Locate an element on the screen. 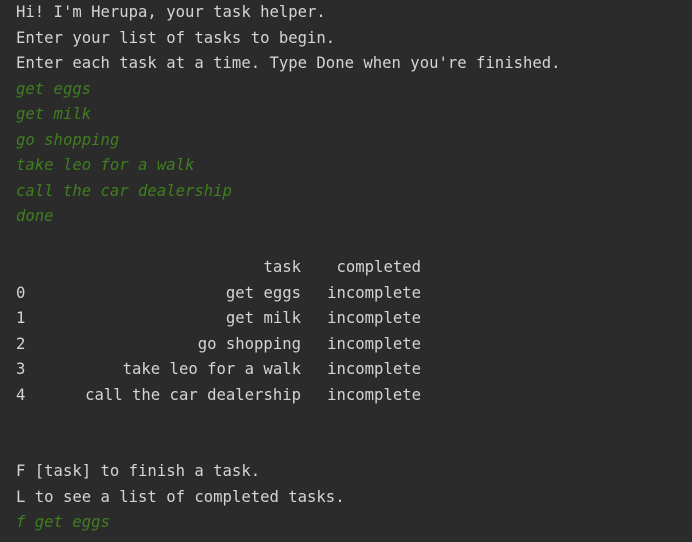  user-input-line: get milk is located at coordinates (54, 114).